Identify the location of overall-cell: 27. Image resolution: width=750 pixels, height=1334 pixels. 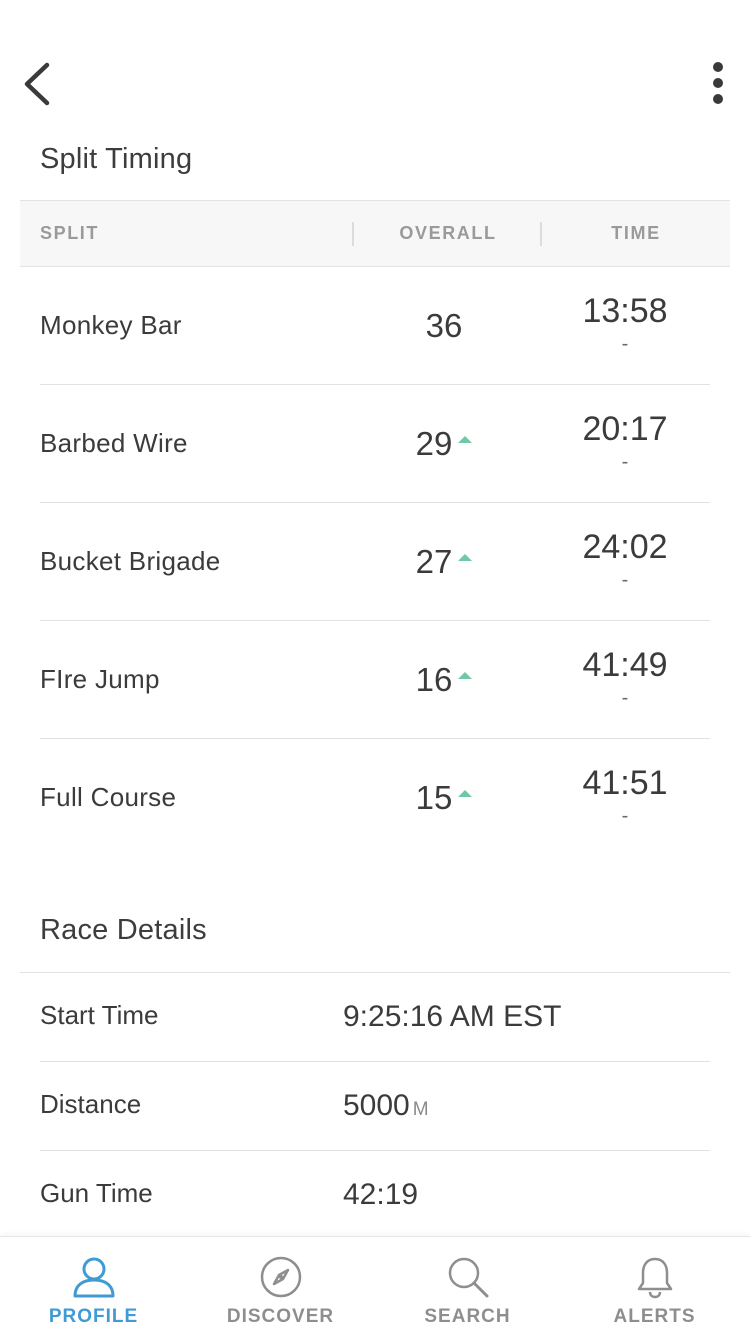
(444, 561).